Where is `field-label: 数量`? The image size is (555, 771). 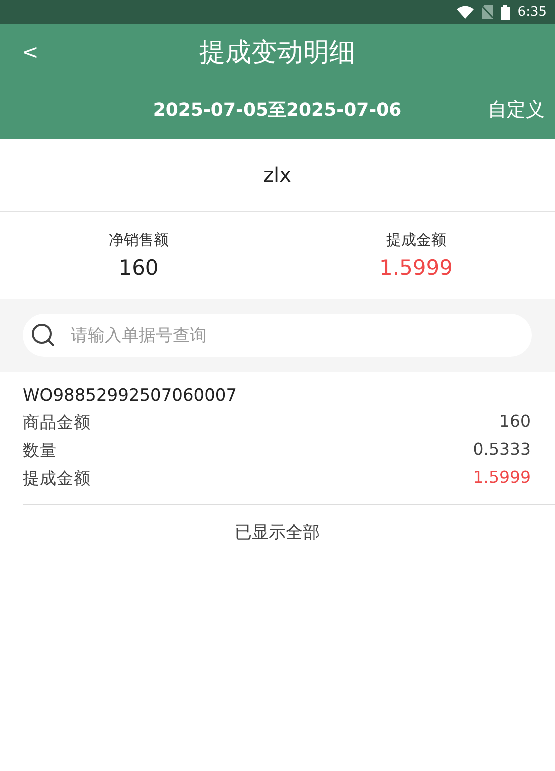
field-label: 数量 is located at coordinates (40, 451).